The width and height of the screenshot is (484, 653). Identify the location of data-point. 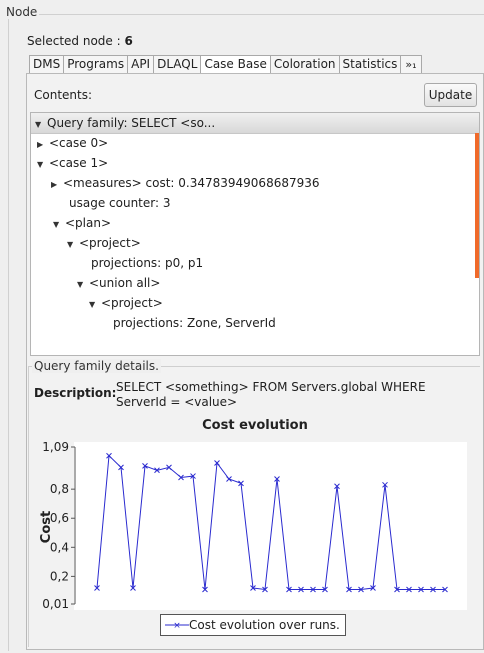
(229, 479).